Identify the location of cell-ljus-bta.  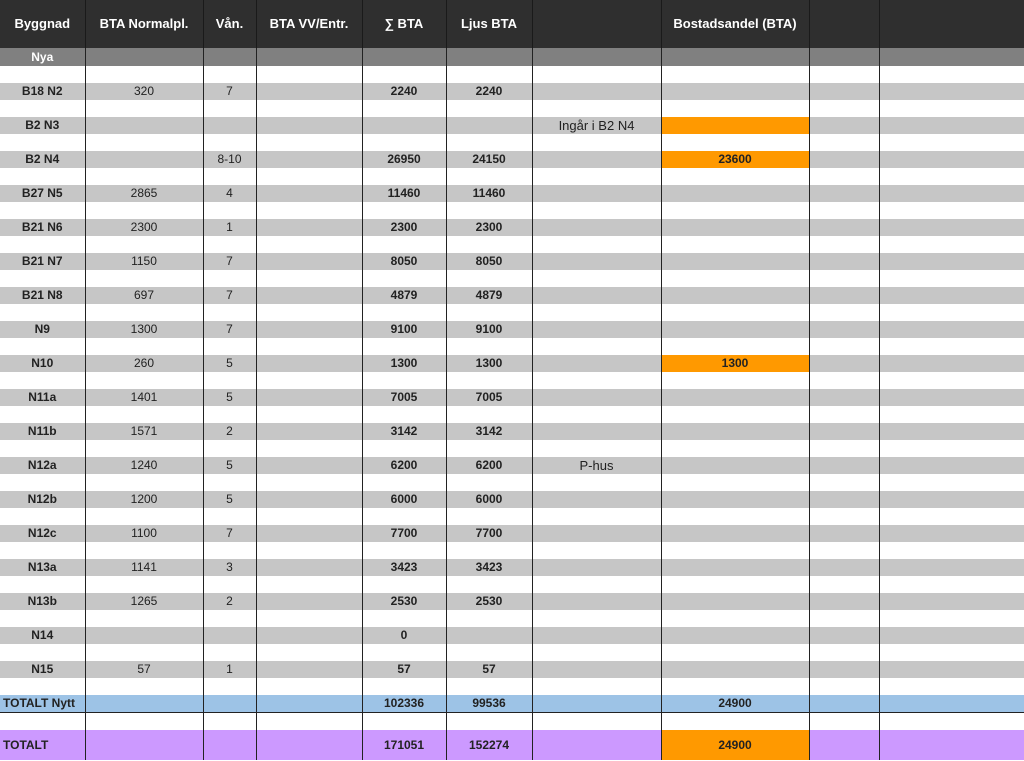
(489, 125).